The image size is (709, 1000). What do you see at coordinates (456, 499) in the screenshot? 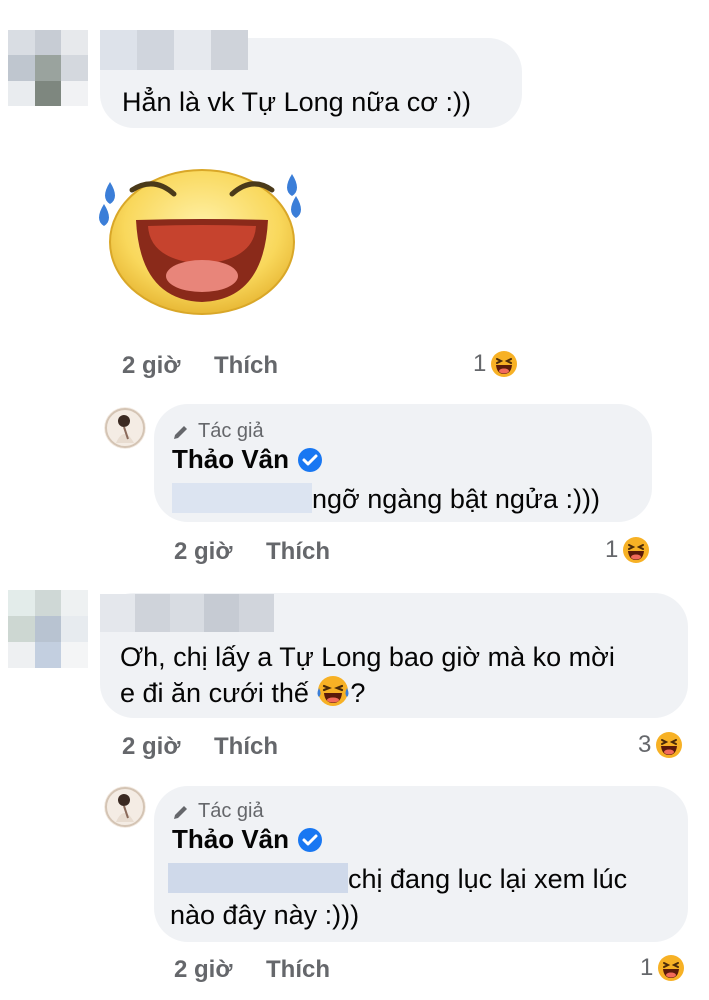
I see `reply-text-body: ngỡ ngàng bật ngửa :)))` at bounding box center [456, 499].